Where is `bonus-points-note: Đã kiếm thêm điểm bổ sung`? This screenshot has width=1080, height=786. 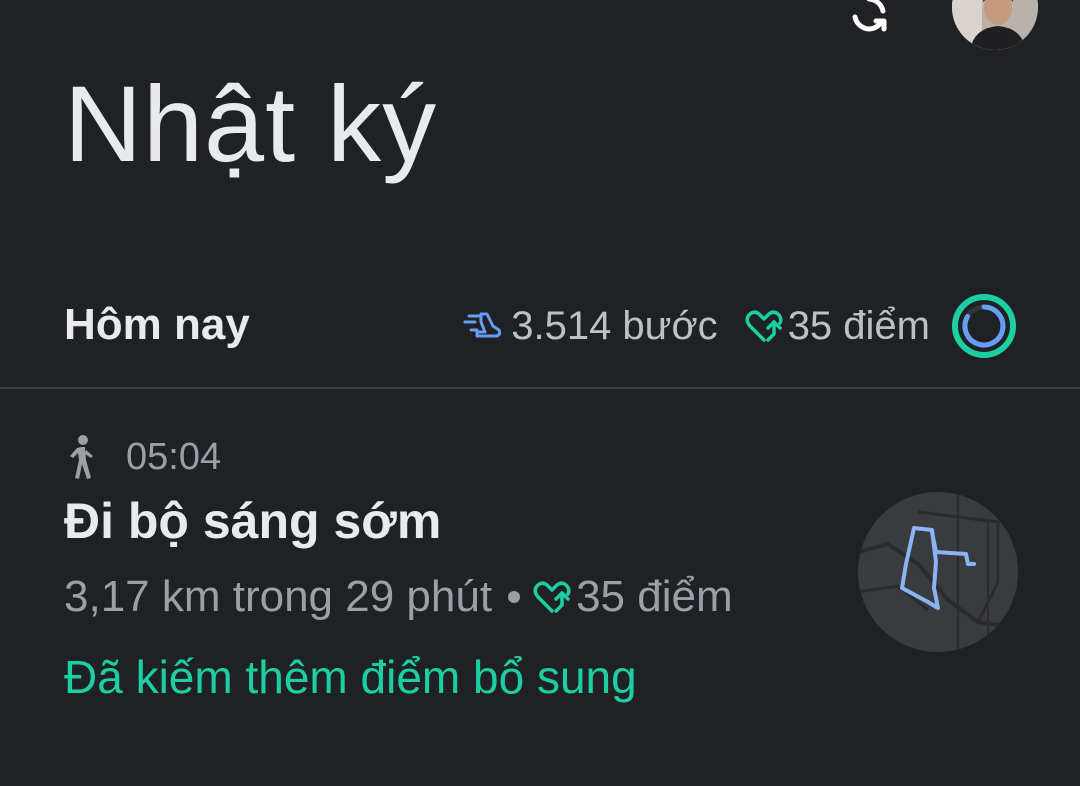 bonus-points-note: Đã kiếm thêm điểm bổ sung is located at coordinates (350, 677).